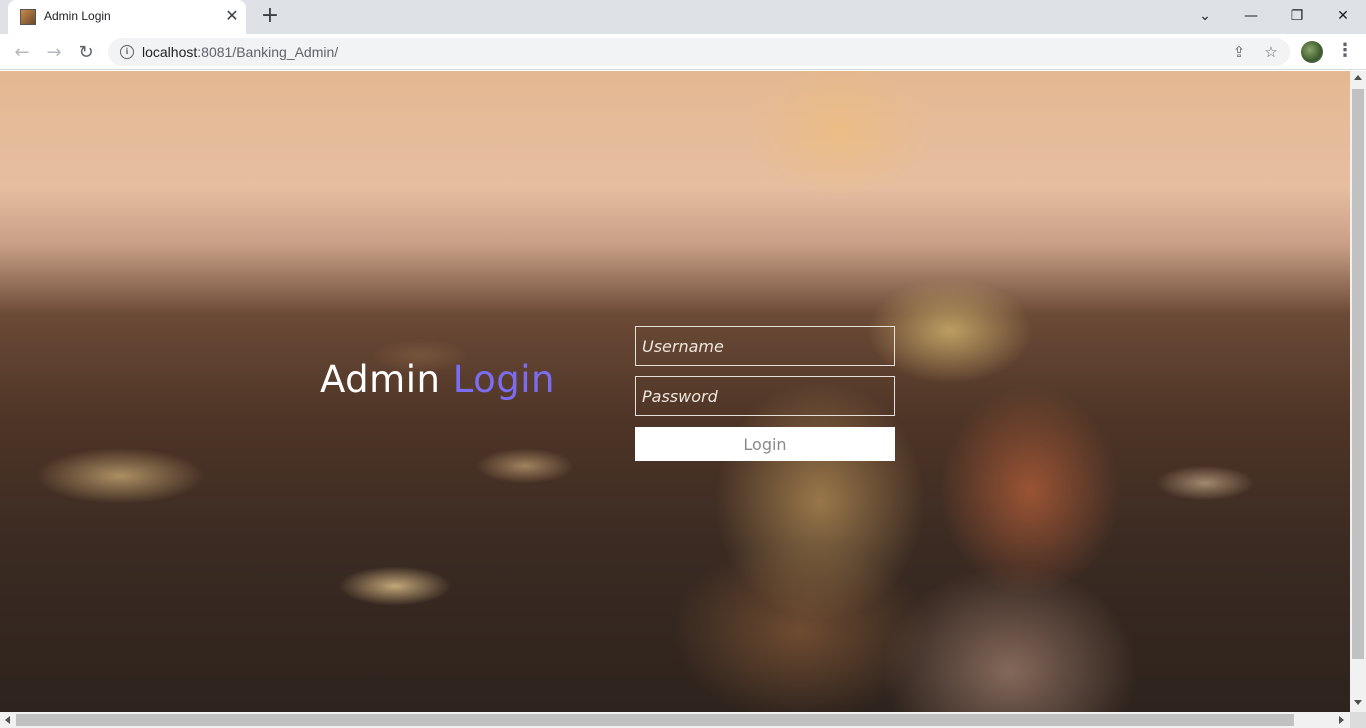  I want to click on back-button: ←, so click(22, 52).